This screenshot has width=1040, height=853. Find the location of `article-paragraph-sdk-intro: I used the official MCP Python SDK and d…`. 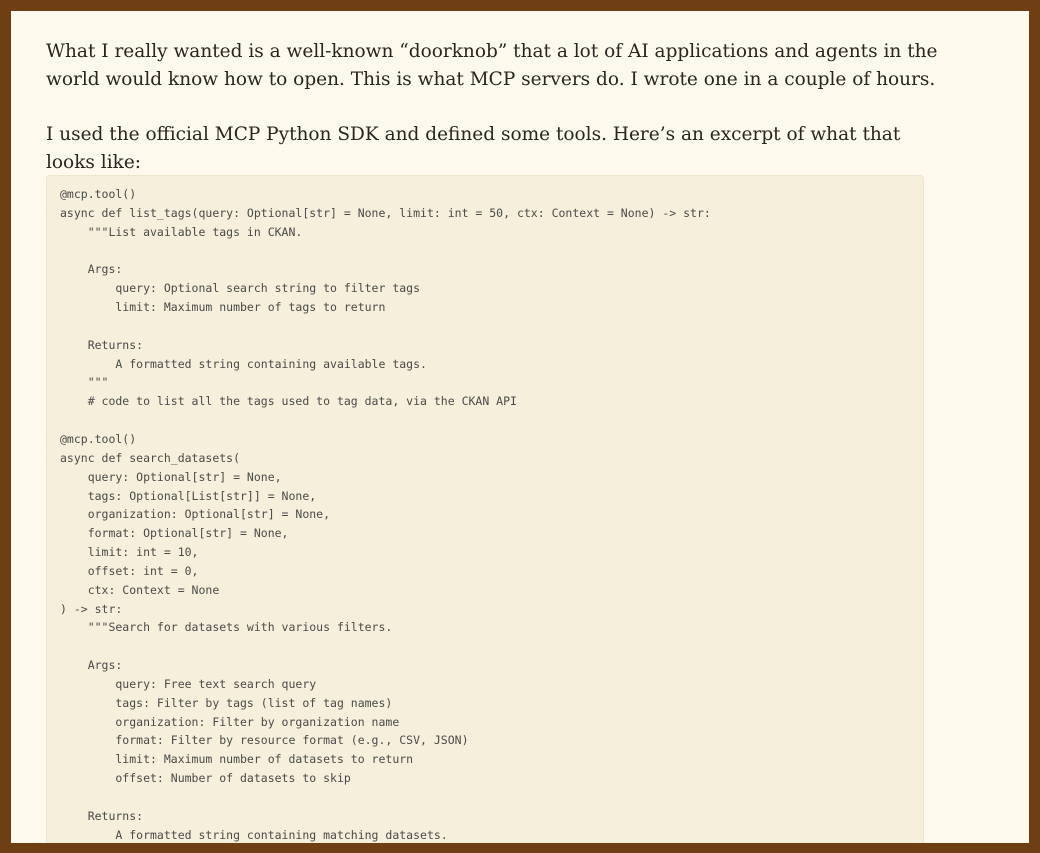

article-paragraph-sdk-intro: I used the official MCP Python SDK and d… is located at coordinates (473, 148).